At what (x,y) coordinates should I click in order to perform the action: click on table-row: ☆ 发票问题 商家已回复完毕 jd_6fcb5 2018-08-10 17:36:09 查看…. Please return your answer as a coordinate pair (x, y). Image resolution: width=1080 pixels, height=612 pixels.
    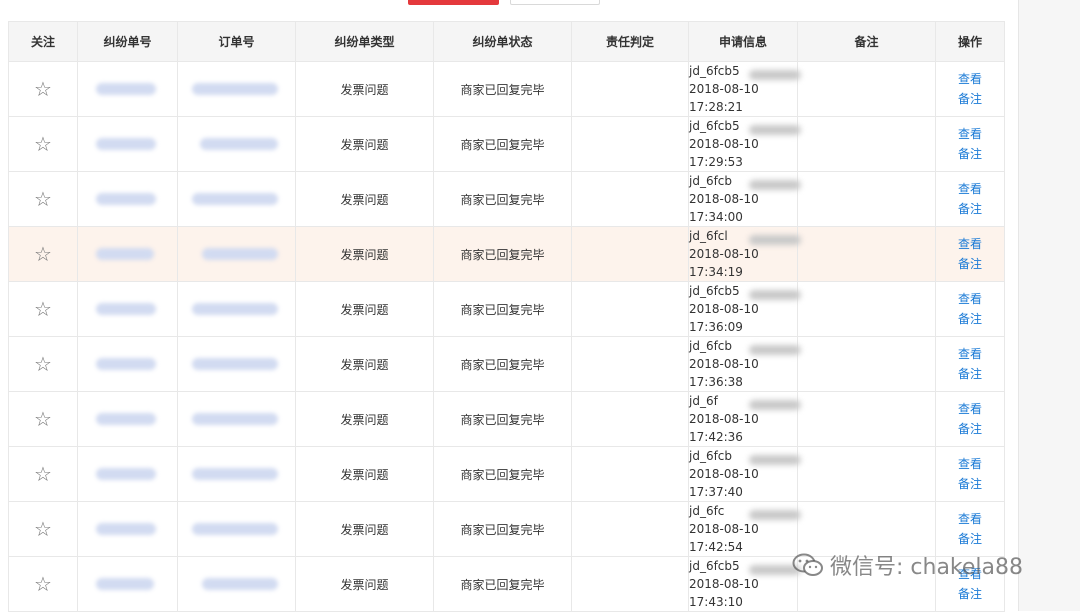
    Looking at the image, I should click on (506, 309).